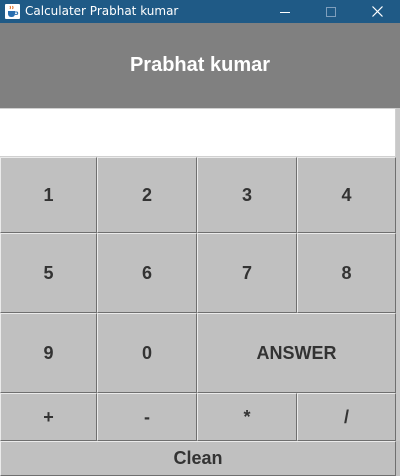  I want to click on minus-button: -, so click(147, 417).